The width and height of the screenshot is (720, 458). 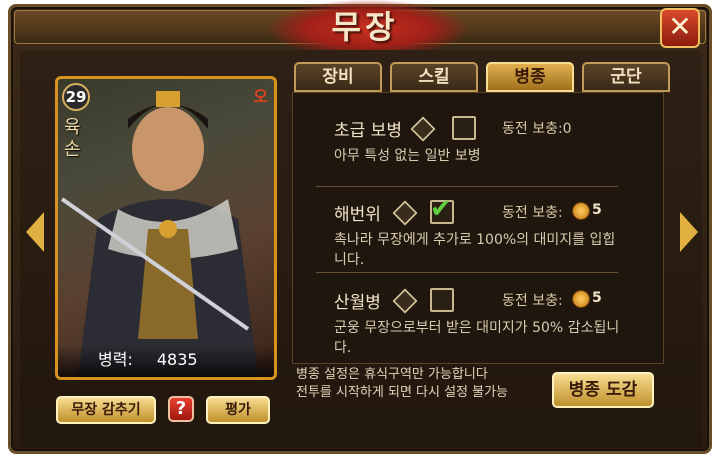 I want to click on hero-level-badge: 29, so click(x=76, y=97).